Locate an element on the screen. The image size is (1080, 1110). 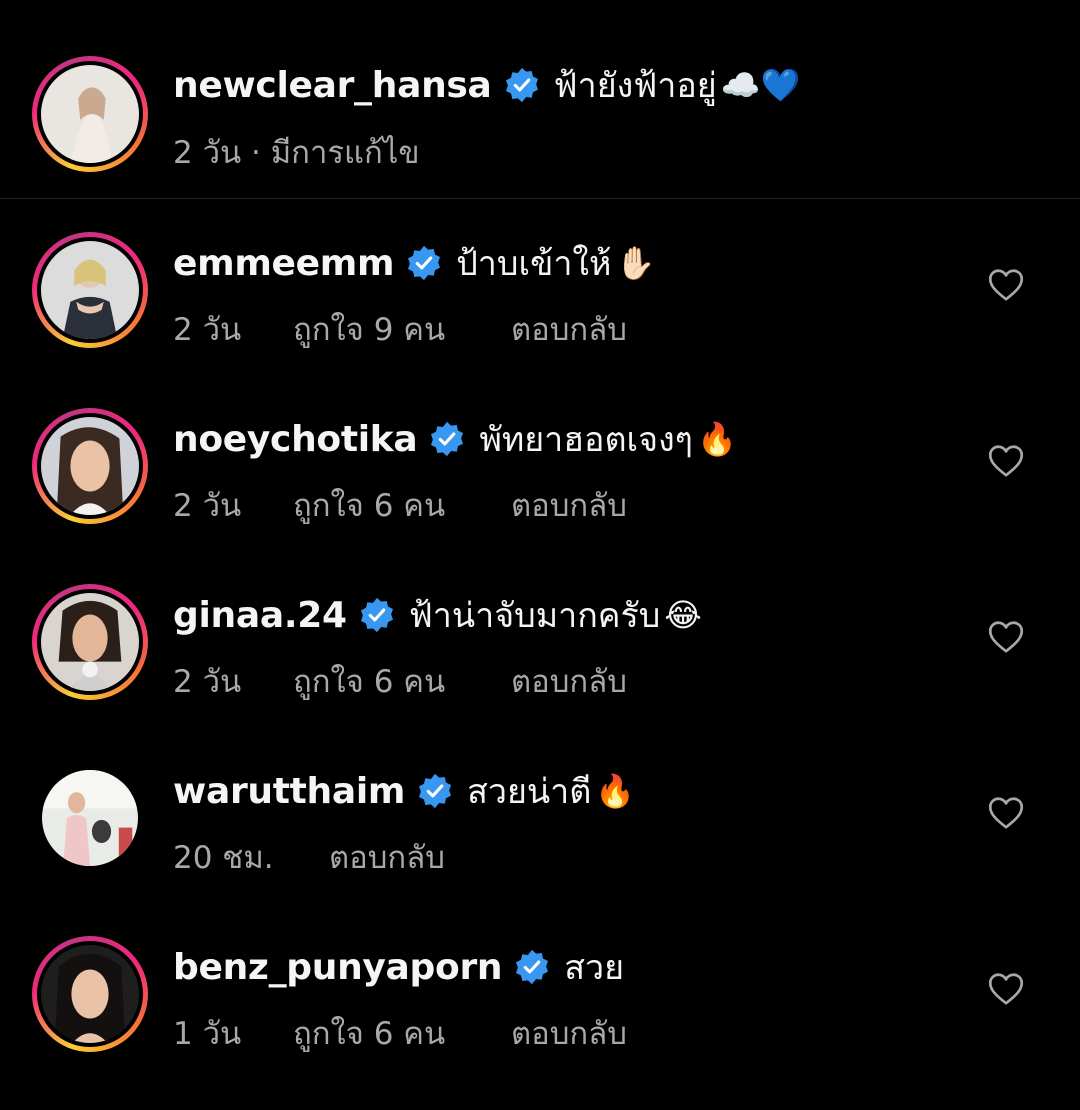
caption-meta: 2 วัน · มีการแก้ไข is located at coordinates (296, 153).